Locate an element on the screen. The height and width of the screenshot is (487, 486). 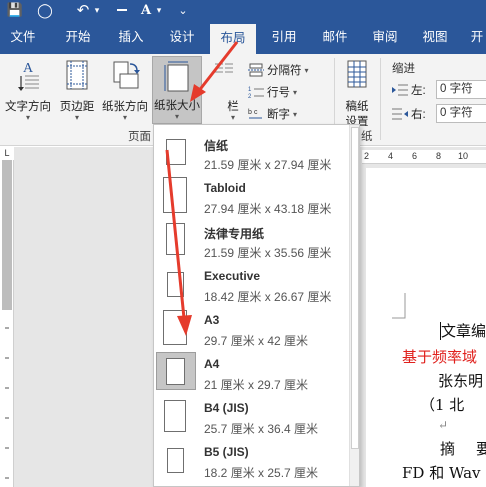
doc-line: 基于频率域 is located at coordinates (440, 357).